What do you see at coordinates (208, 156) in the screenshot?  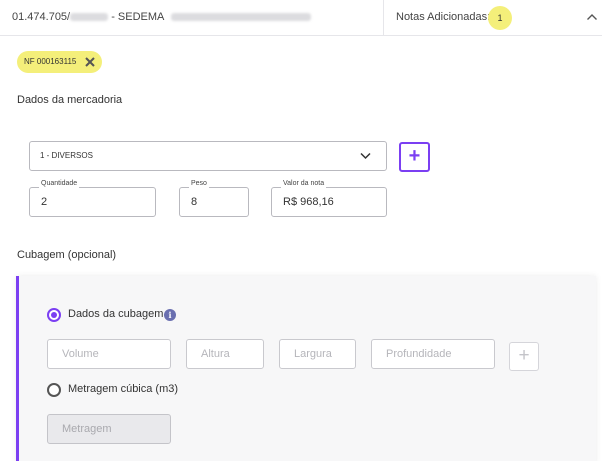 I see `mercadoria-select: 1 - DIVERSOS` at bounding box center [208, 156].